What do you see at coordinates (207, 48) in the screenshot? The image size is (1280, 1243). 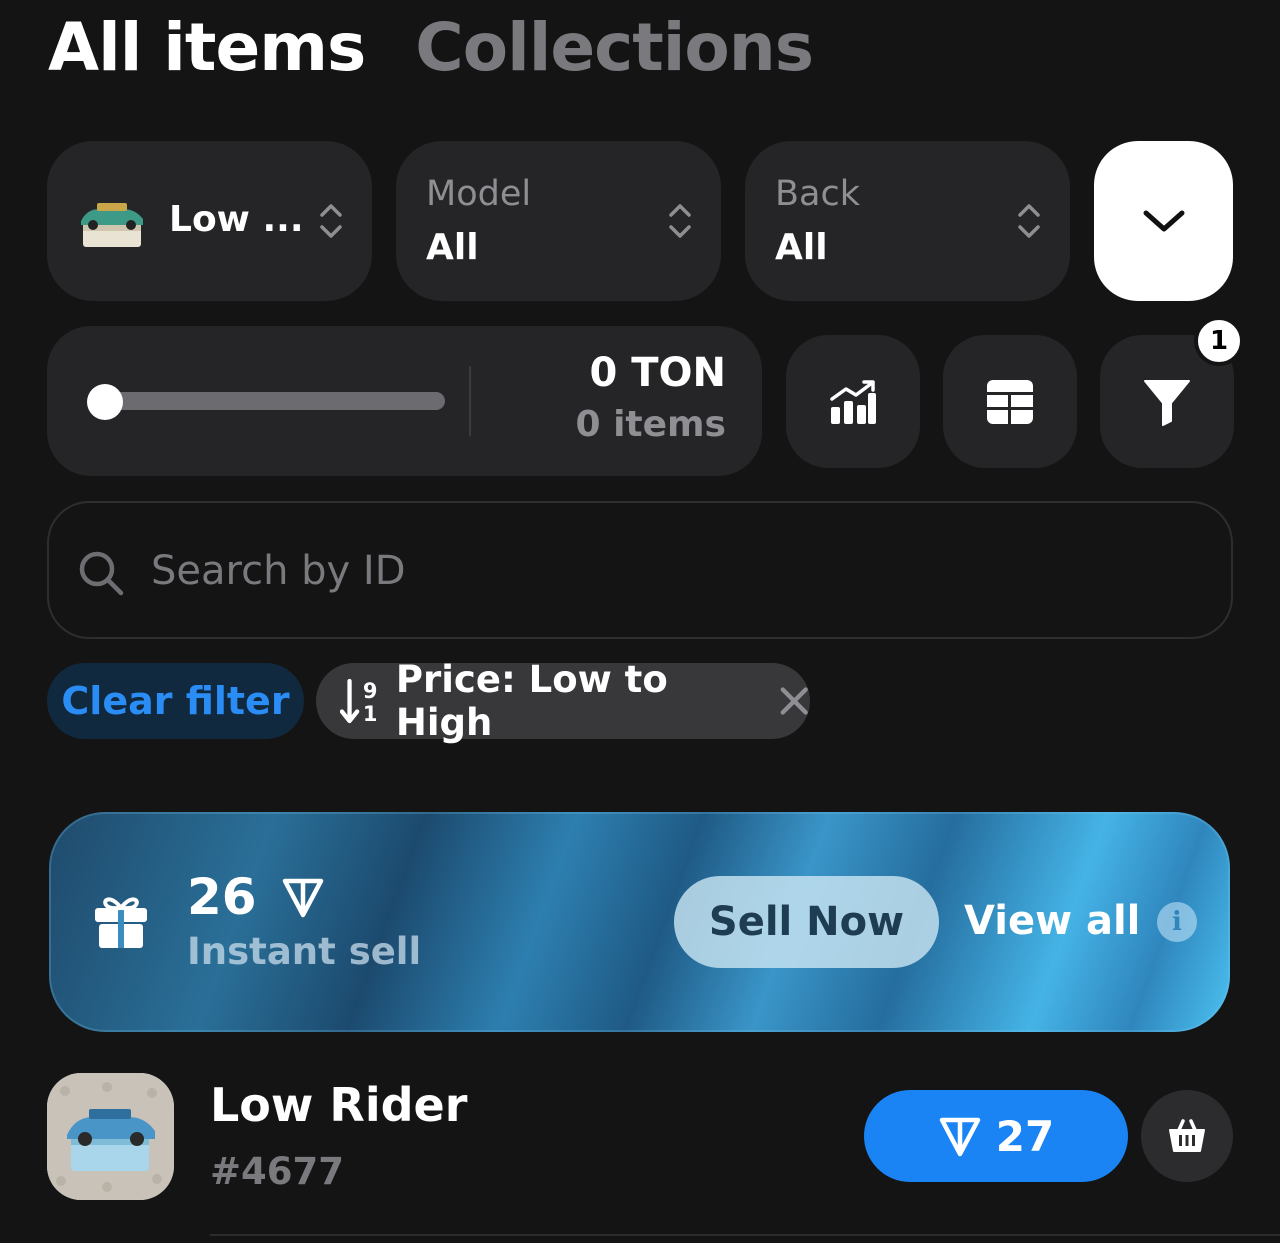 I see `tab-all-items: All items` at bounding box center [207, 48].